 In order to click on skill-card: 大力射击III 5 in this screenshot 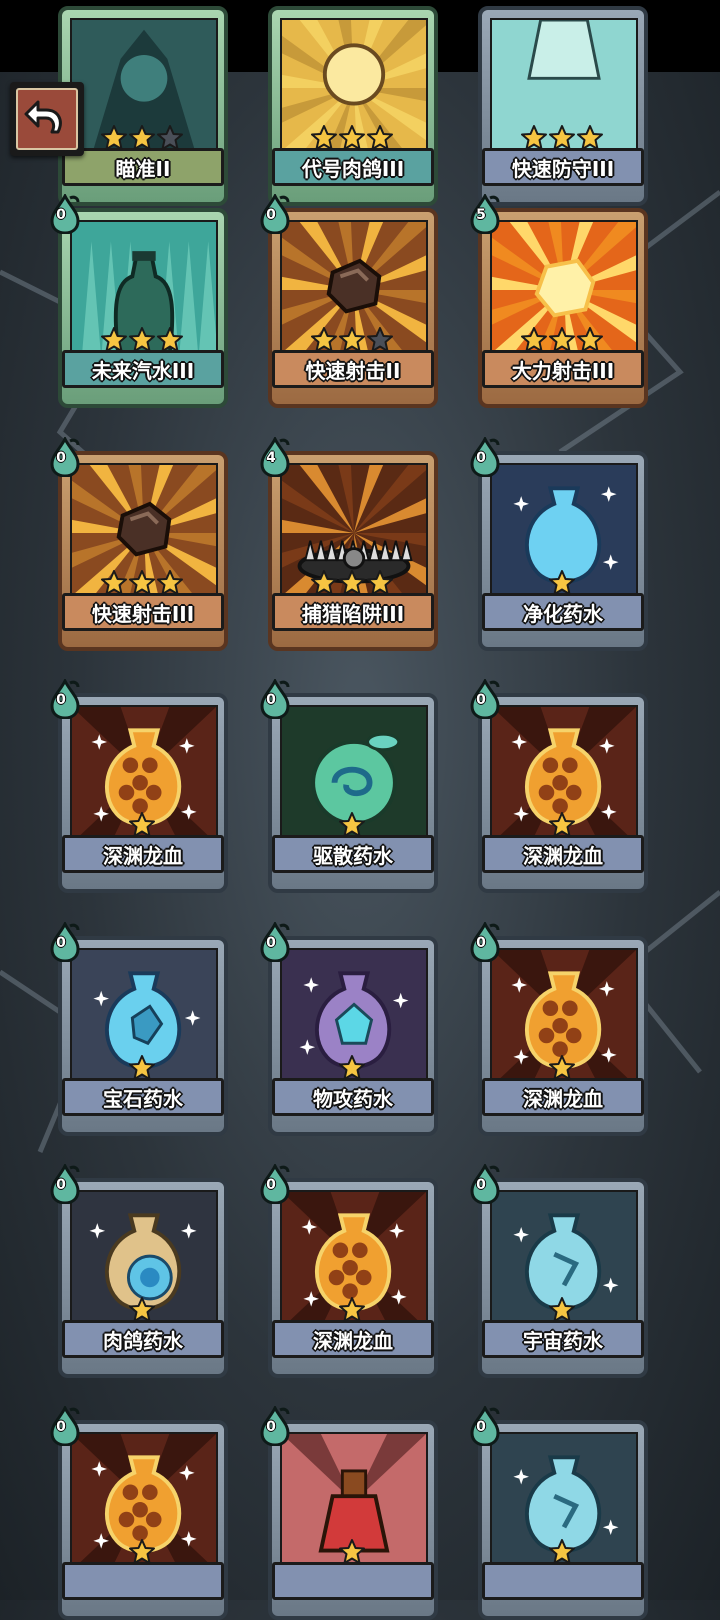, I will do `click(560, 300)`.